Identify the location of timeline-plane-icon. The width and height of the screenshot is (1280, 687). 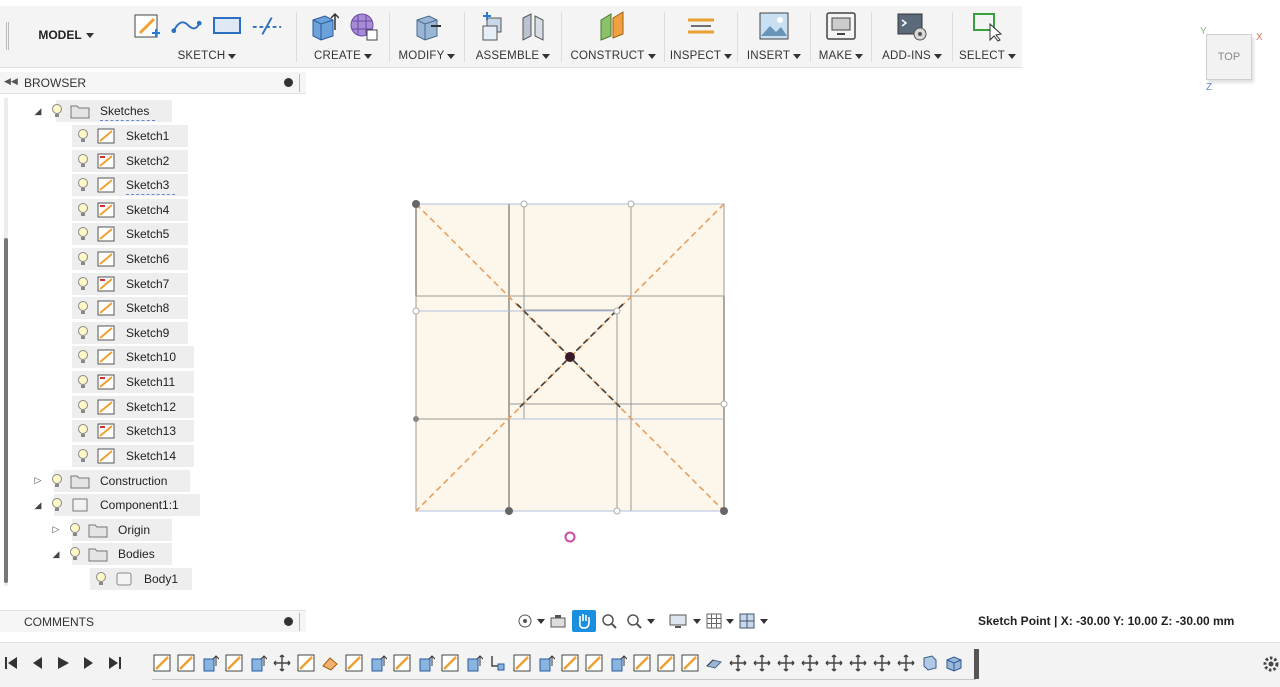
(714, 663).